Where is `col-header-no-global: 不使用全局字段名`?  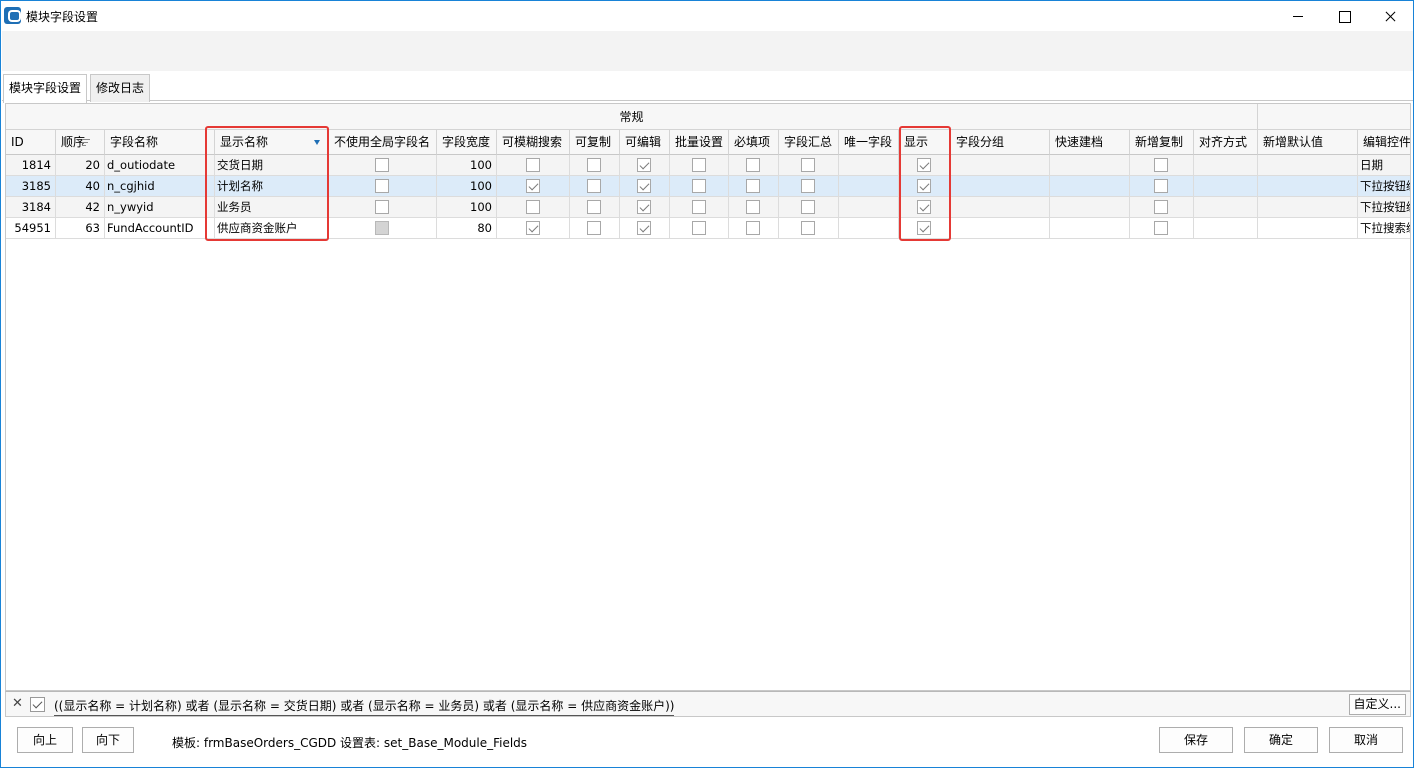
col-header-no-global: 不使用全局字段名 is located at coordinates (383, 142).